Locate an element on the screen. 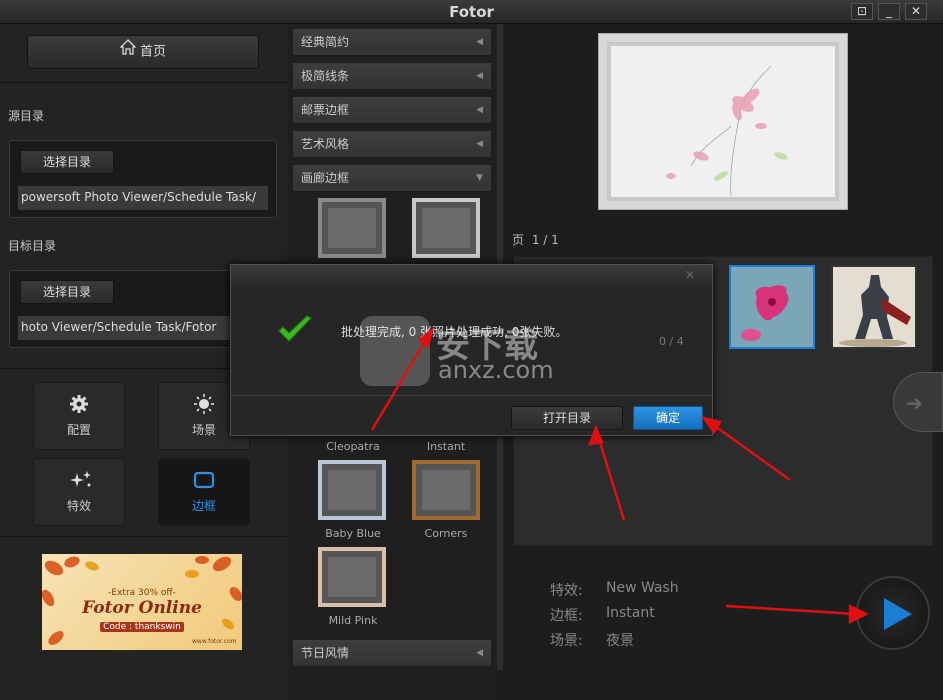 The width and height of the screenshot is (943, 700). home-button: 首页 is located at coordinates (143, 52).